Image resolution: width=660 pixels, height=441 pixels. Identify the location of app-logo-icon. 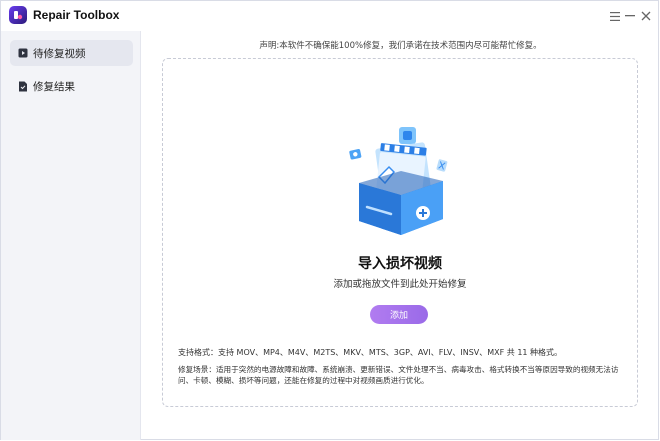
(18, 15).